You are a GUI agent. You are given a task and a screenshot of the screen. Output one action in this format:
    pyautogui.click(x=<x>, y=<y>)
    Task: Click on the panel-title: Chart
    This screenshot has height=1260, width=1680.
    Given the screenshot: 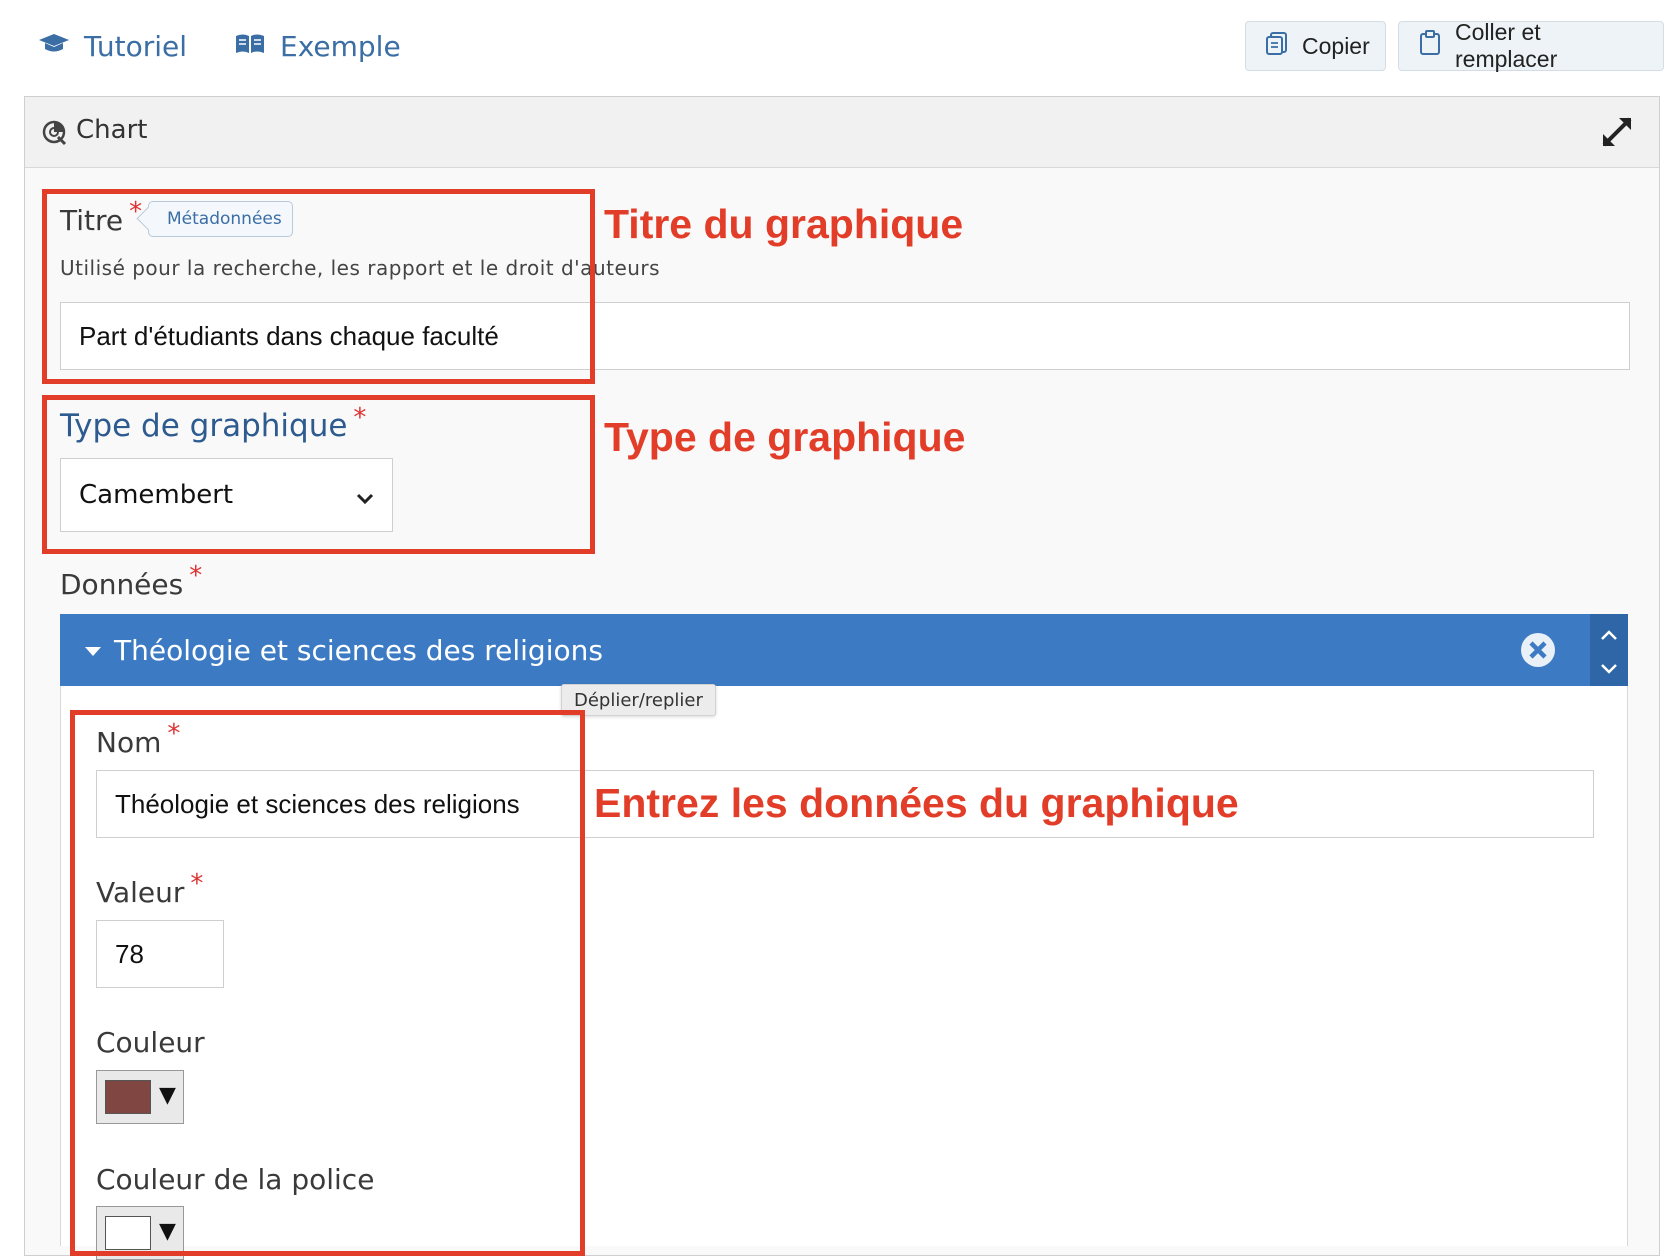 What is the action you would take?
    pyautogui.click(x=112, y=130)
    